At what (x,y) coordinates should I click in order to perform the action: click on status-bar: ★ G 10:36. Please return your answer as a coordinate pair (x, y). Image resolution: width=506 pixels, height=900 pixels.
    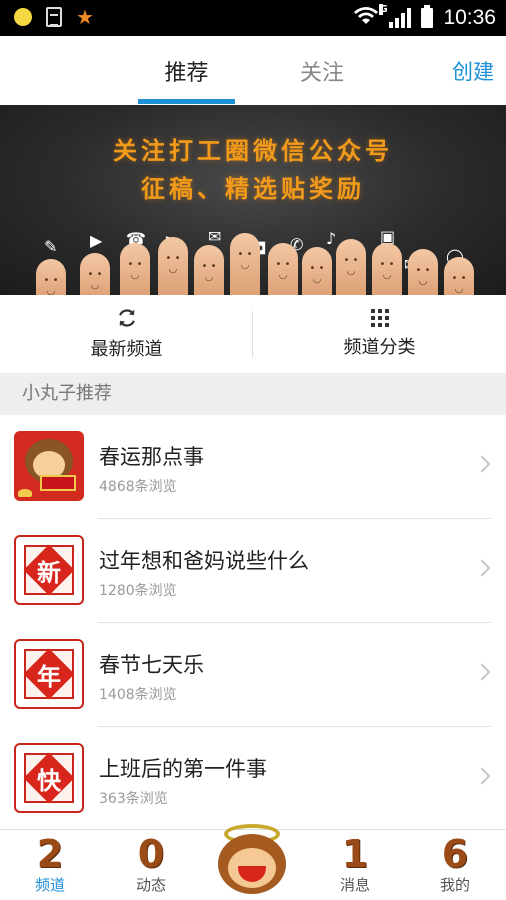
    Looking at the image, I should click on (253, 18).